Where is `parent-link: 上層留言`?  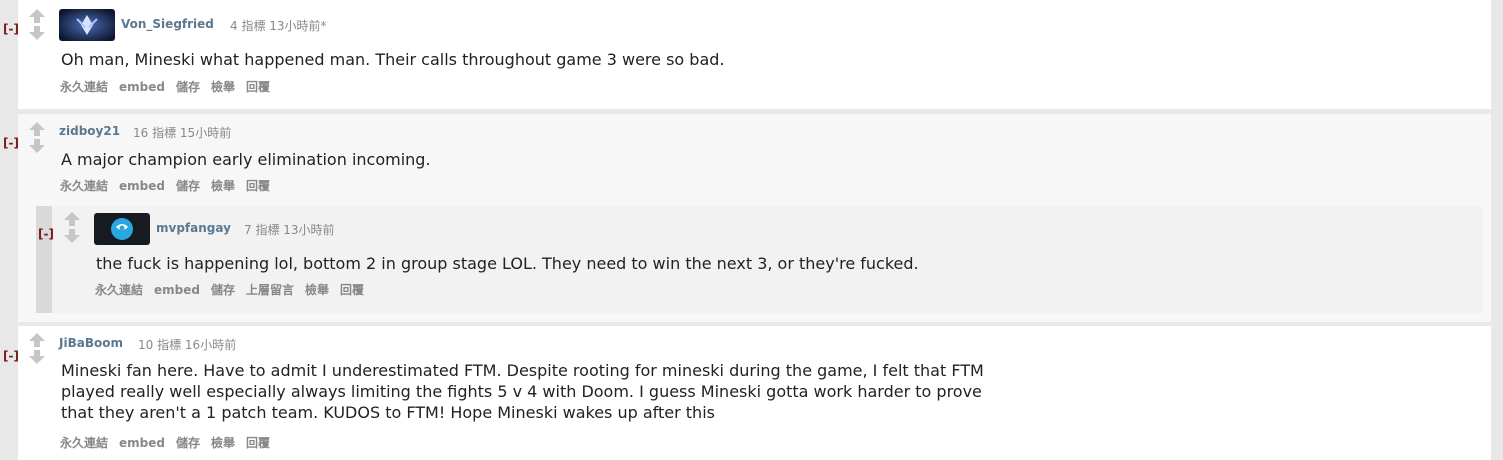 parent-link: 上層留言 is located at coordinates (270, 290).